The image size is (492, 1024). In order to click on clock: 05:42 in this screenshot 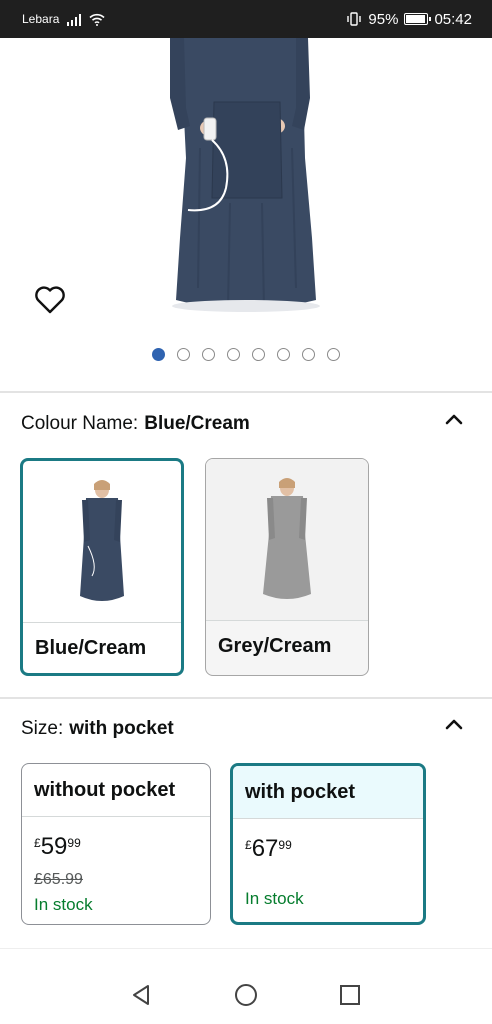, I will do `click(453, 19)`.